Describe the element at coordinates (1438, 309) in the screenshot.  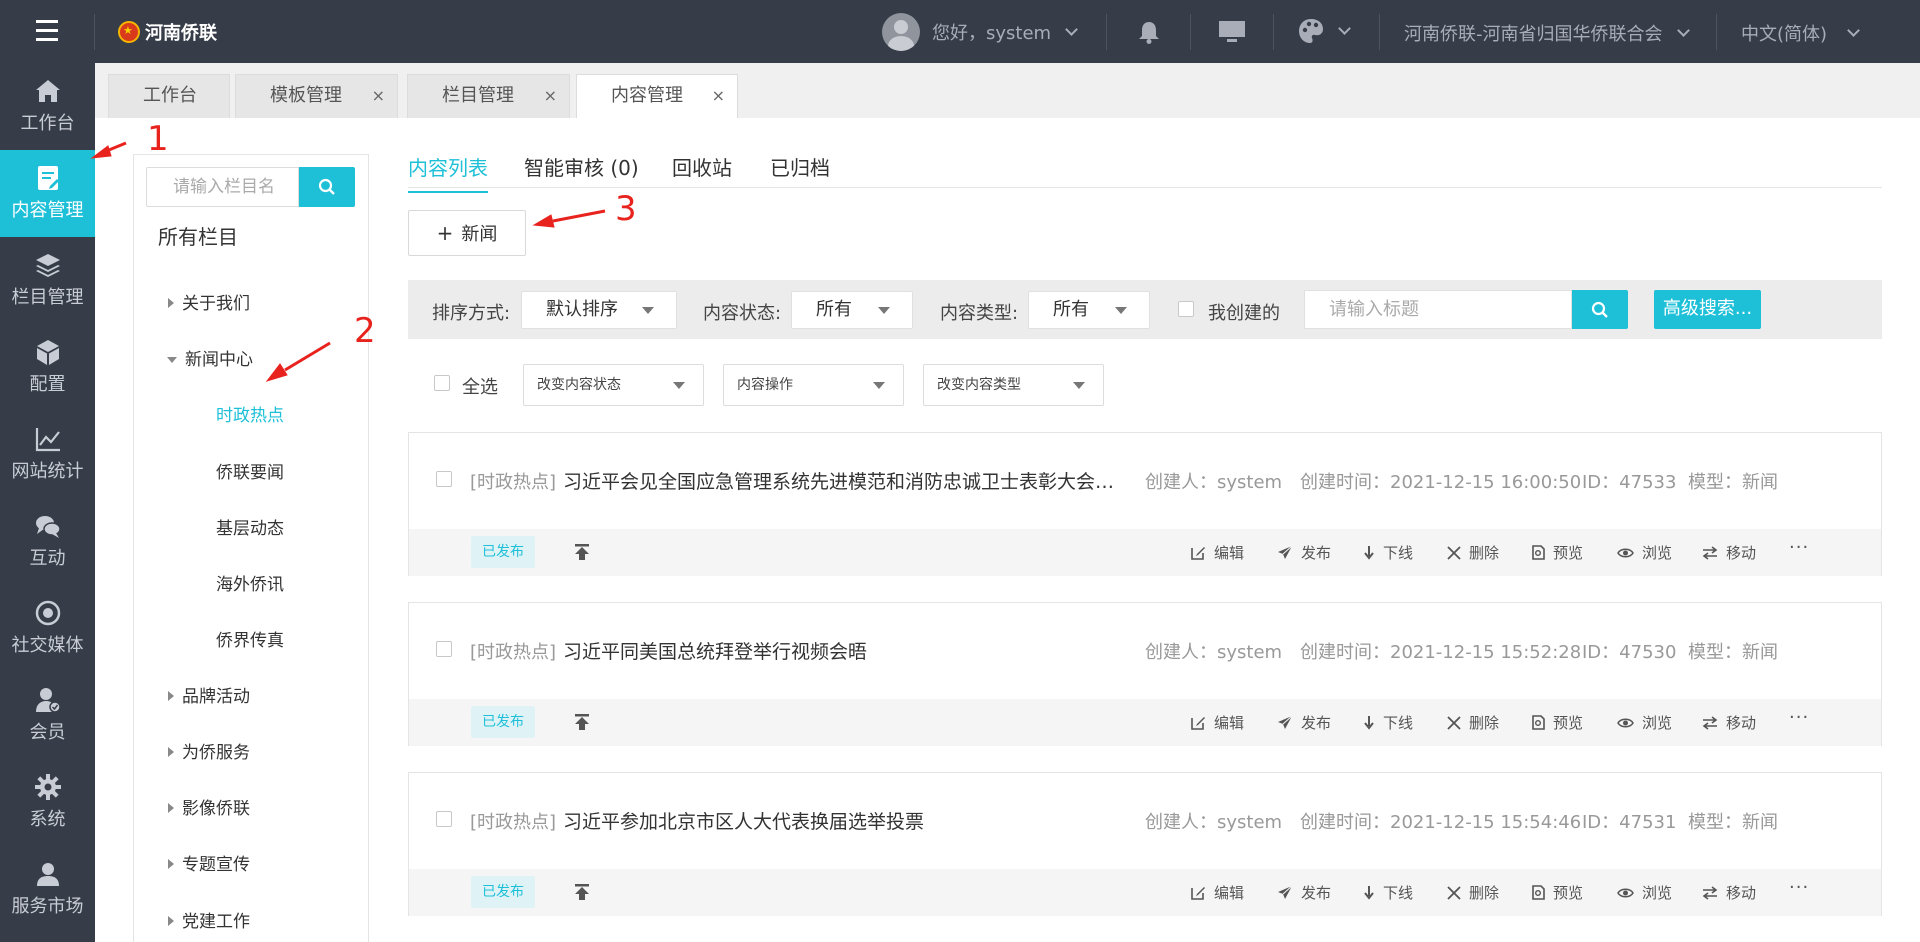
I see `title-search-input` at that location.